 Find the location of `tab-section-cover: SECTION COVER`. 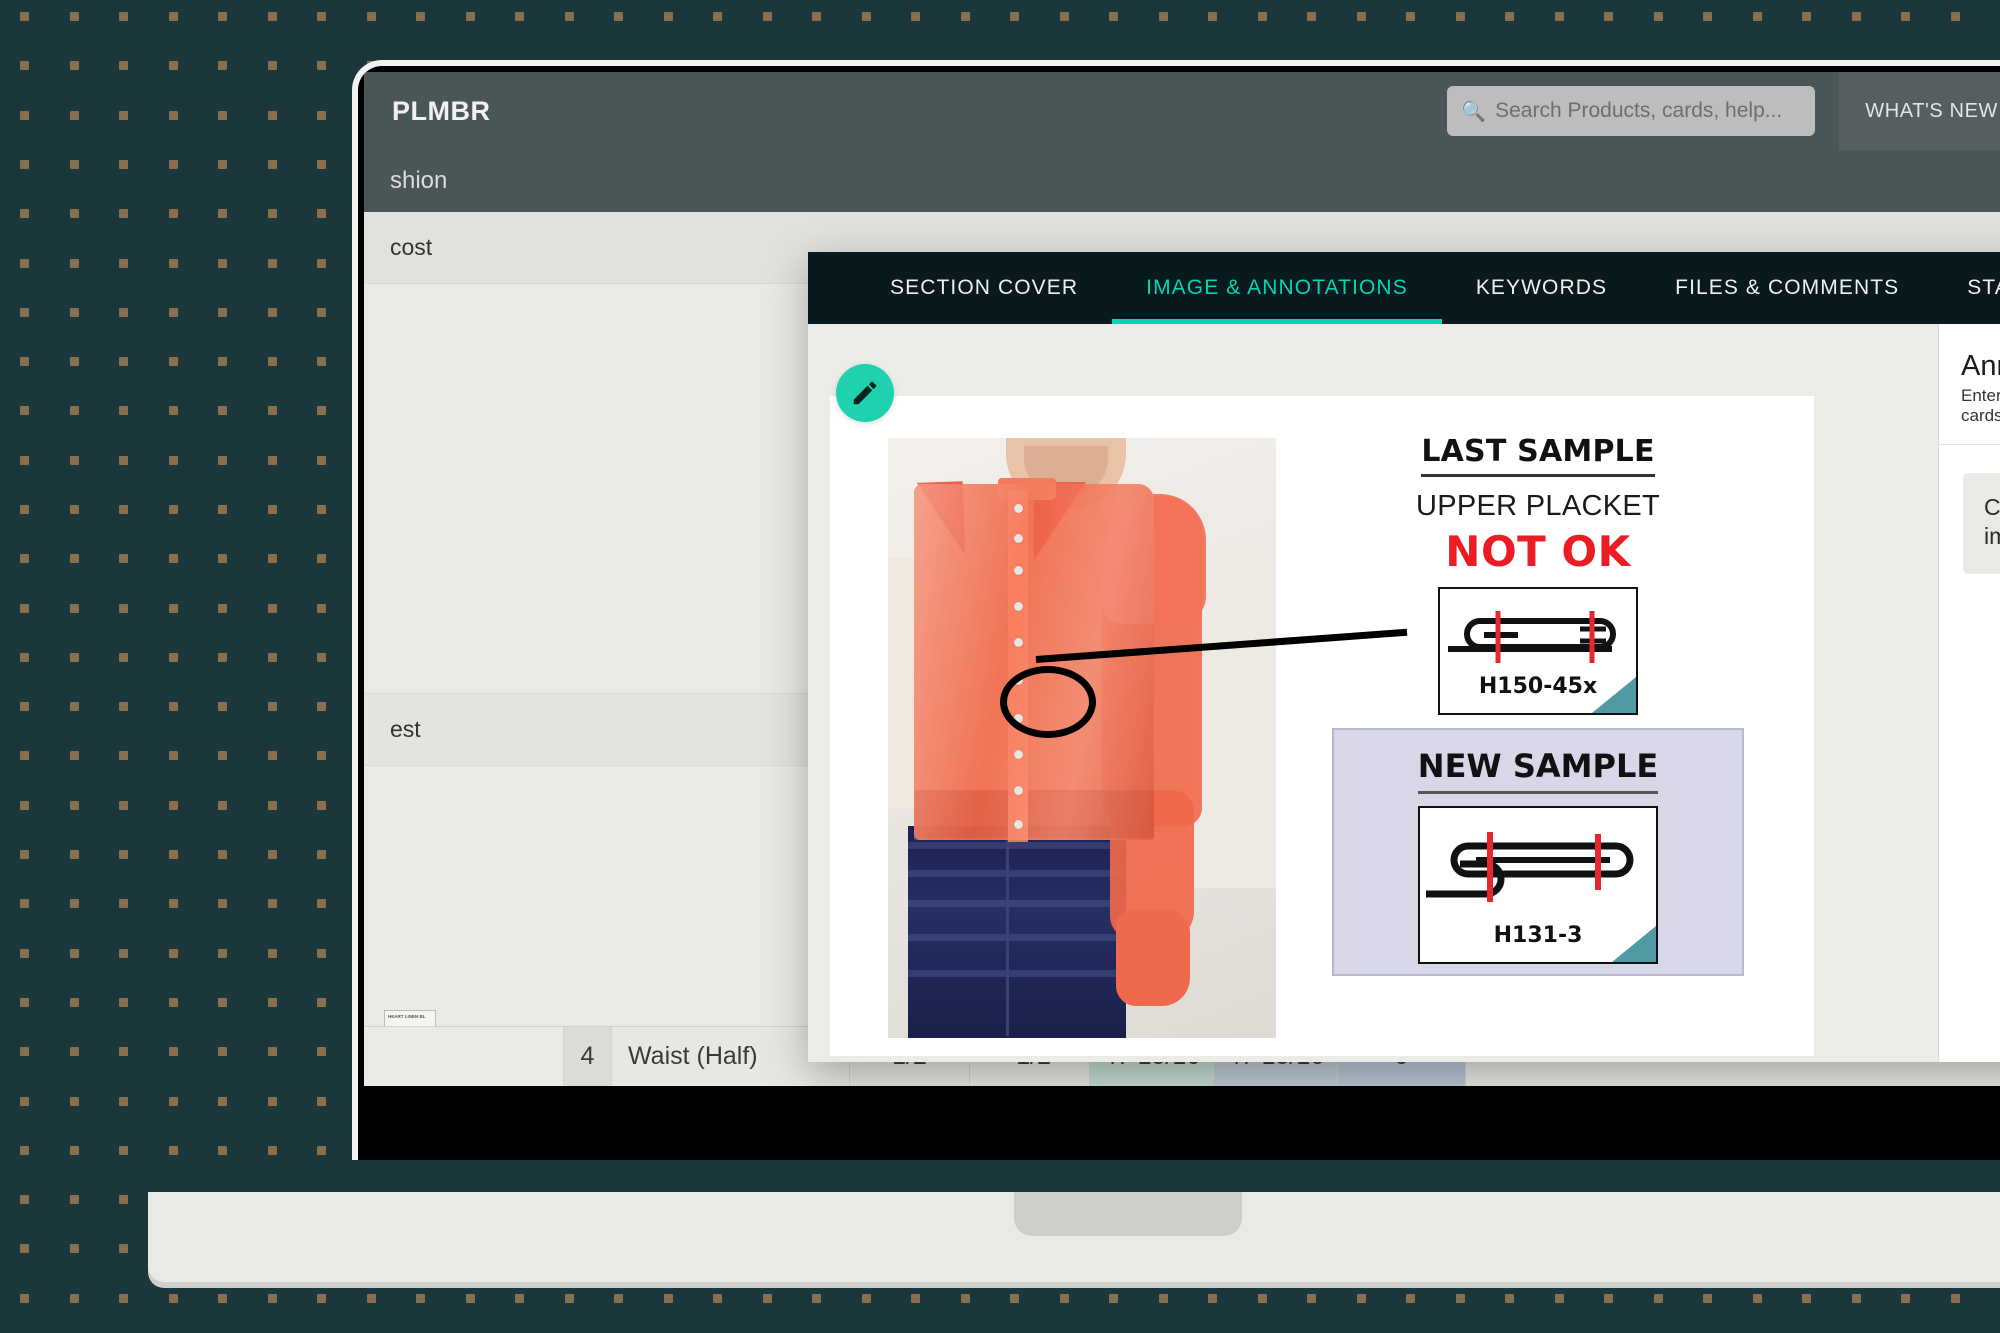

tab-section-cover: SECTION COVER is located at coordinates (984, 288).